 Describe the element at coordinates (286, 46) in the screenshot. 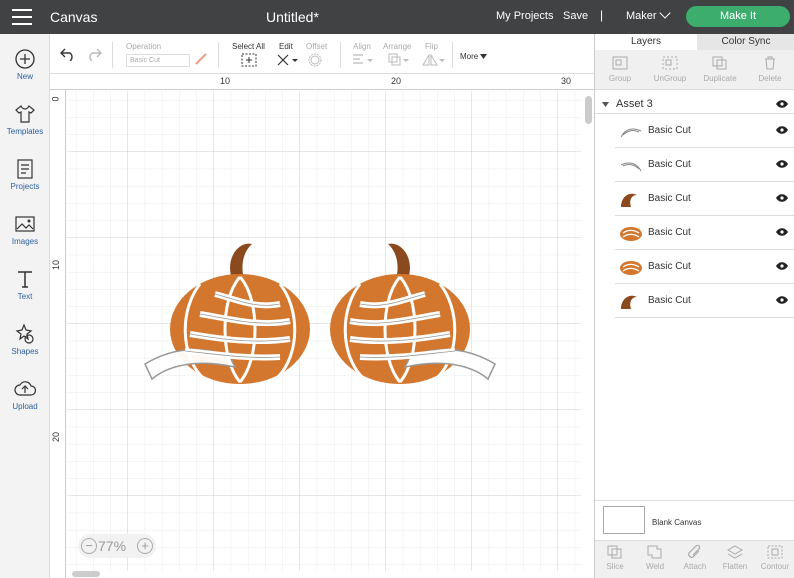

I see `edit-label: Edit` at that location.